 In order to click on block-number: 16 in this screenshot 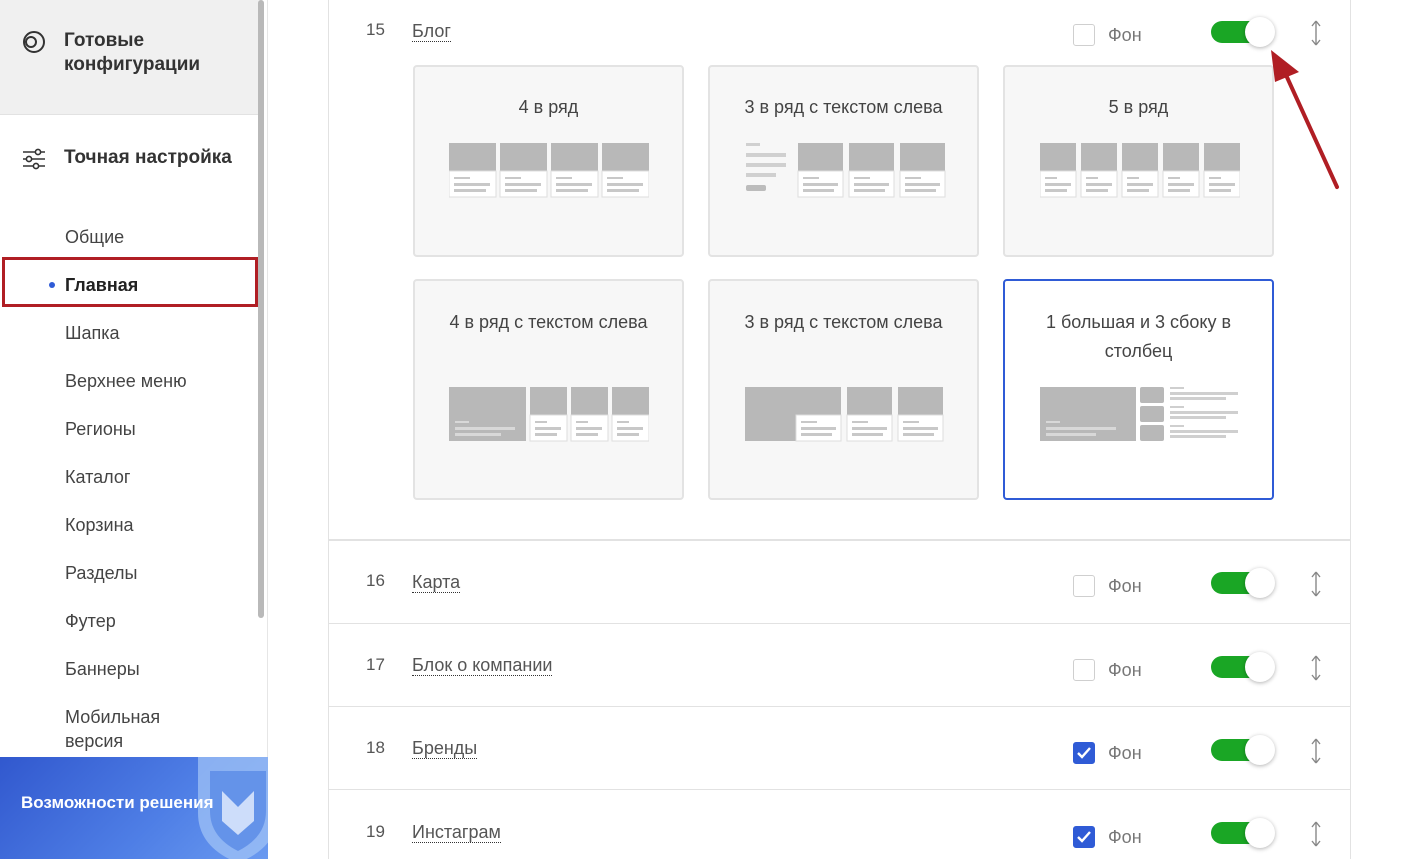, I will do `click(375, 580)`.